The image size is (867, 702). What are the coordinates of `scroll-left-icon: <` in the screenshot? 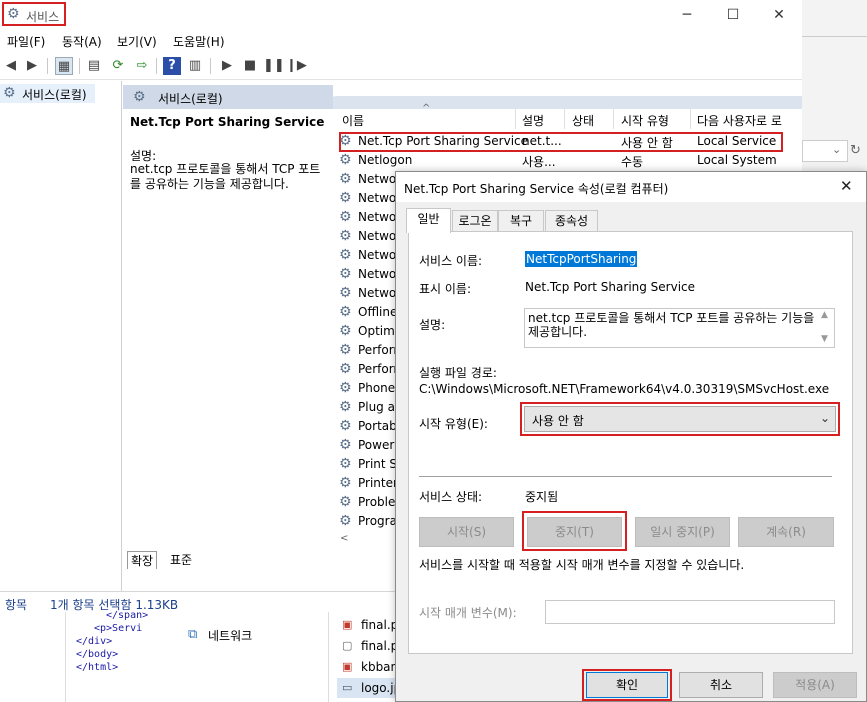 It's located at (344, 538).